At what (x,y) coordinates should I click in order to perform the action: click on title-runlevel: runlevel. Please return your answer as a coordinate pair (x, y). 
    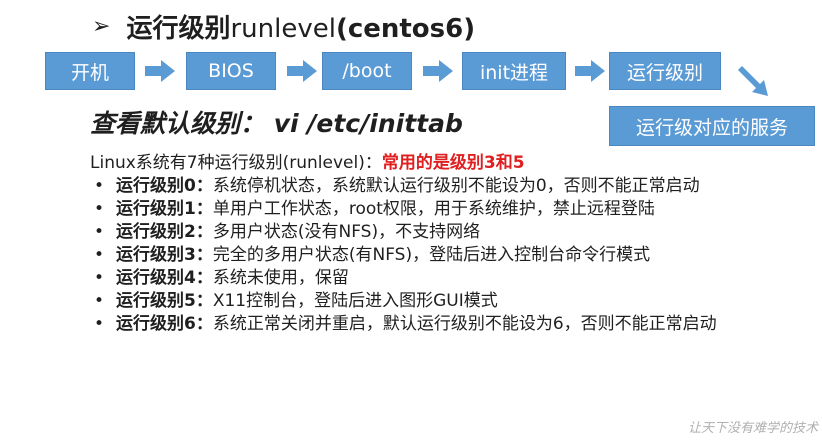
    Looking at the image, I should click on (283, 28).